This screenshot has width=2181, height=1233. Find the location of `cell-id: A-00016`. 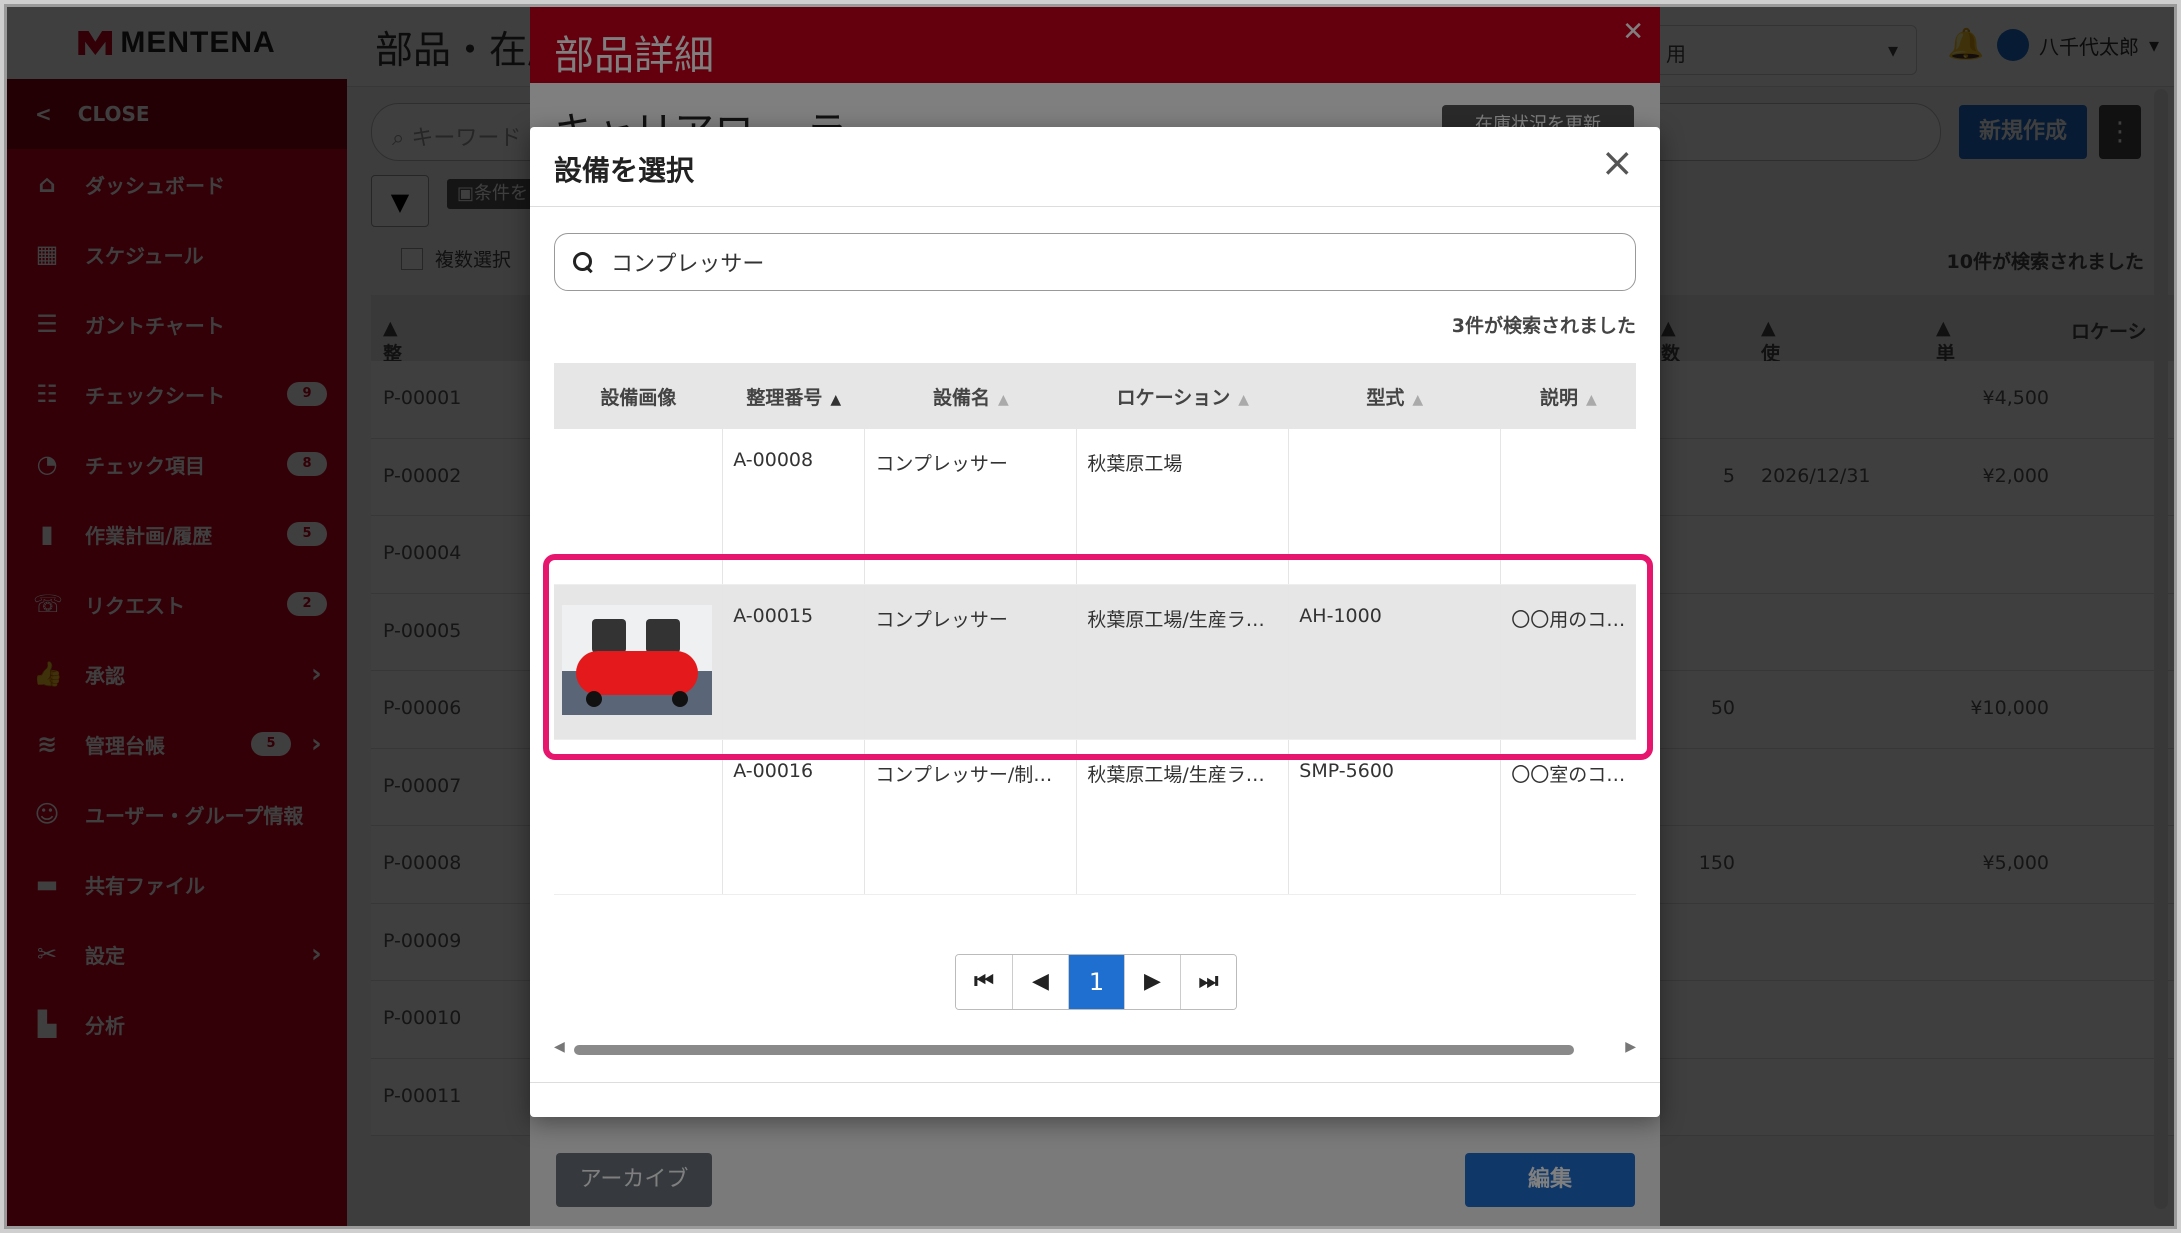

cell-id: A-00016 is located at coordinates (793, 817).